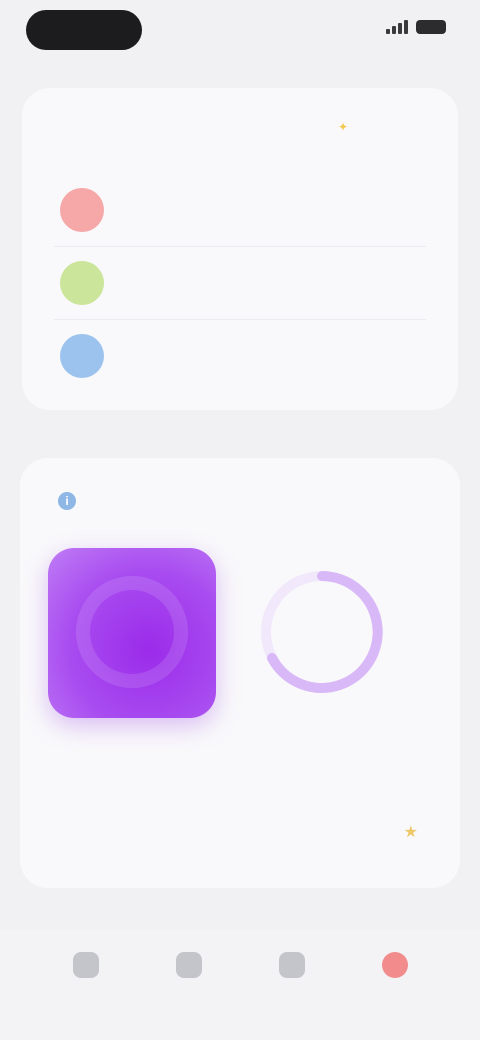 This screenshot has height=1040, width=480. I want to click on sparkle-icon: ✦, so click(343, 127).